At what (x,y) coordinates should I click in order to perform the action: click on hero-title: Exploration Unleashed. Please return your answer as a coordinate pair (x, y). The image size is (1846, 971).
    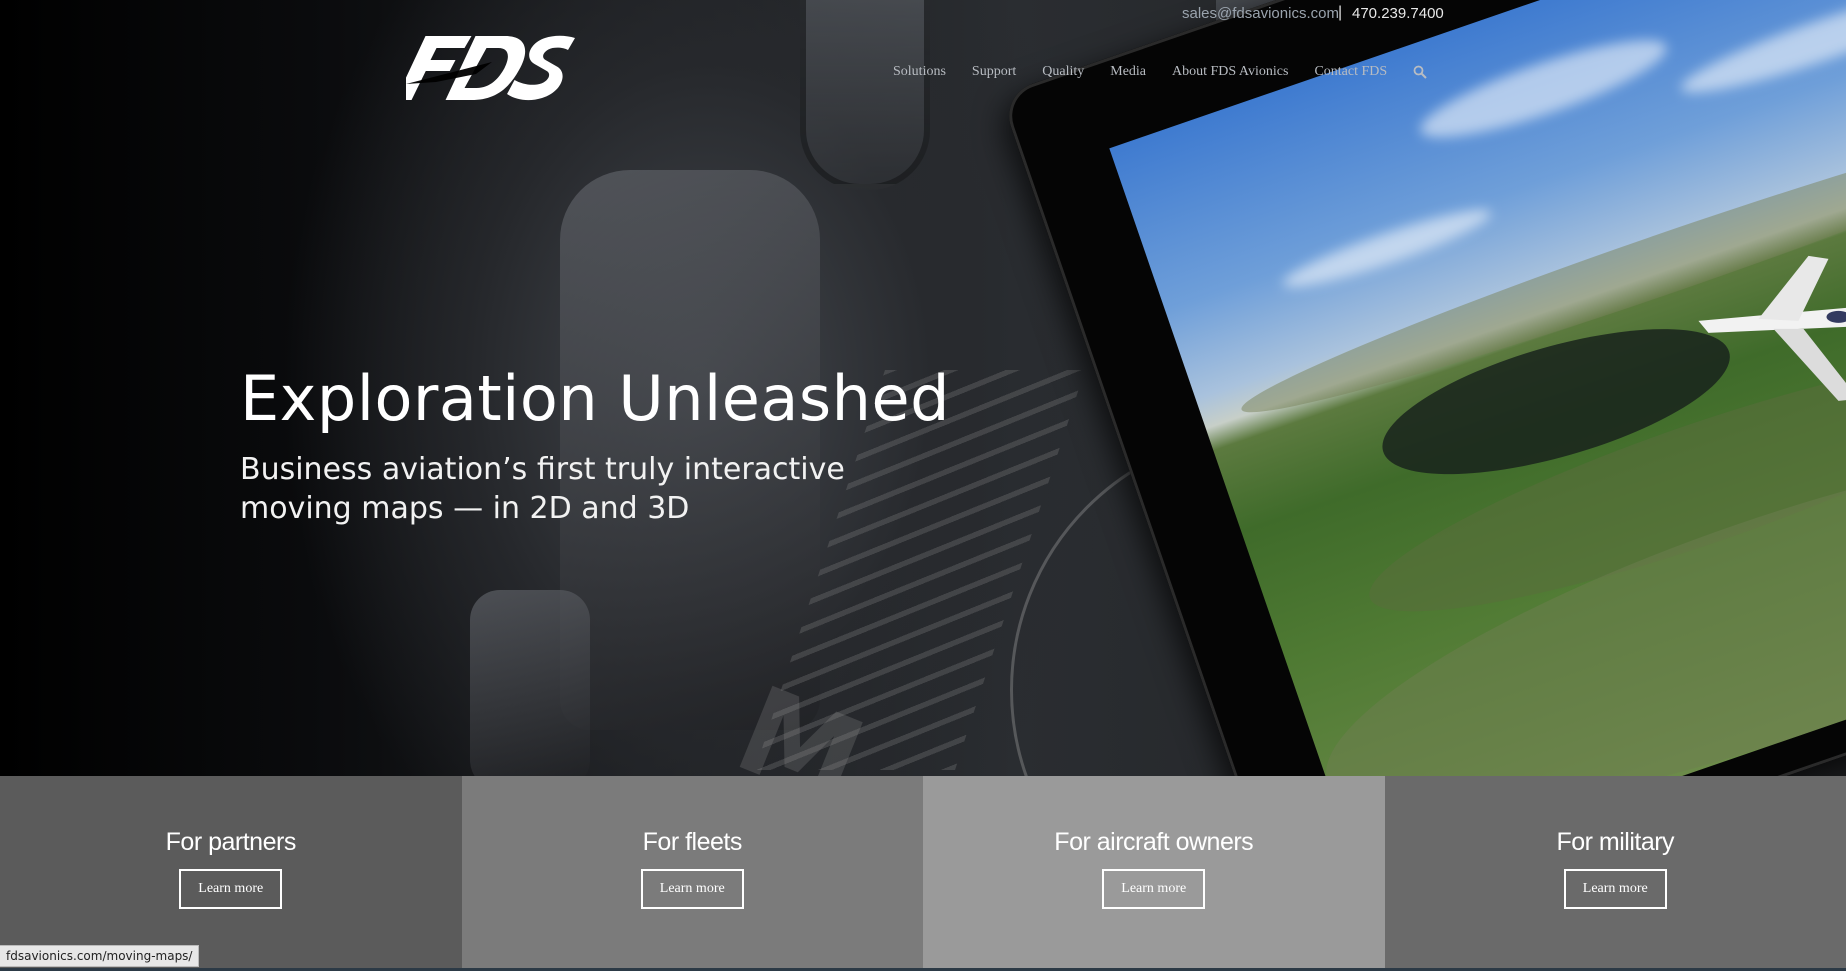
    Looking at the image, I should click on (595, 398).